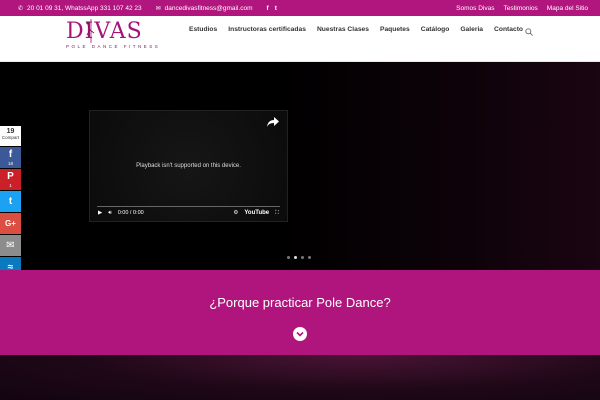  I want to click on share-count: 19 Compart, so click(10, 136).